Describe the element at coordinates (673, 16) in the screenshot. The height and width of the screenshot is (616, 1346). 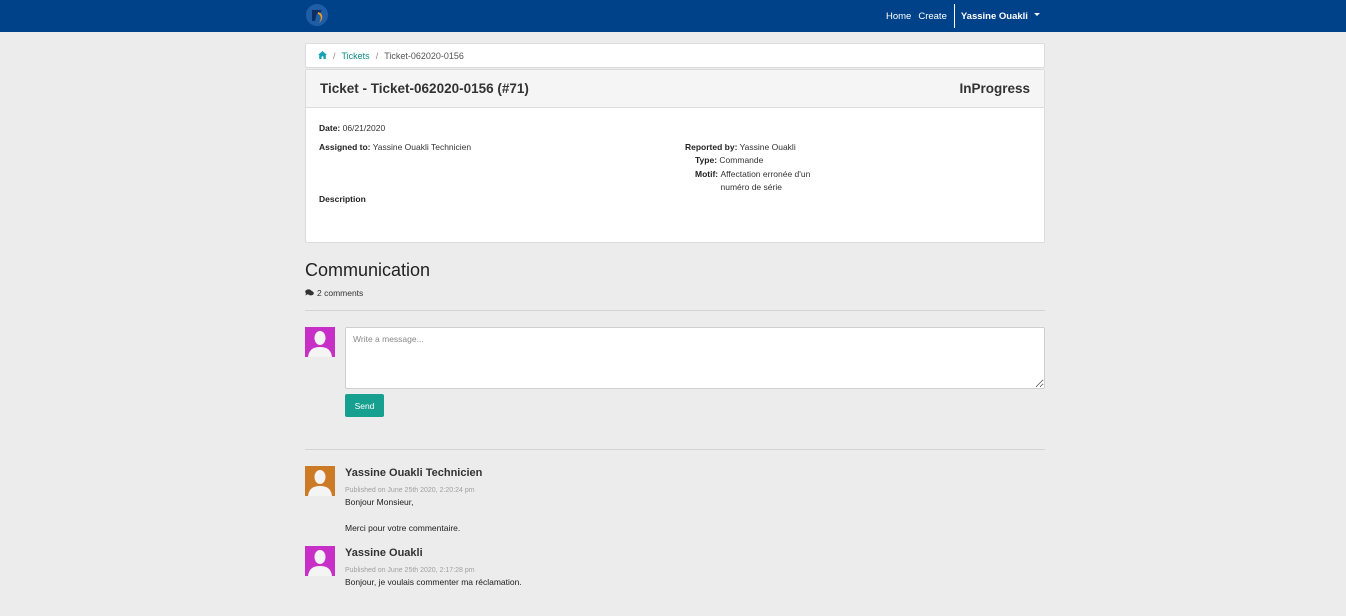
I see `top-navbar: Home Create Yassine Ouakli` at that location.